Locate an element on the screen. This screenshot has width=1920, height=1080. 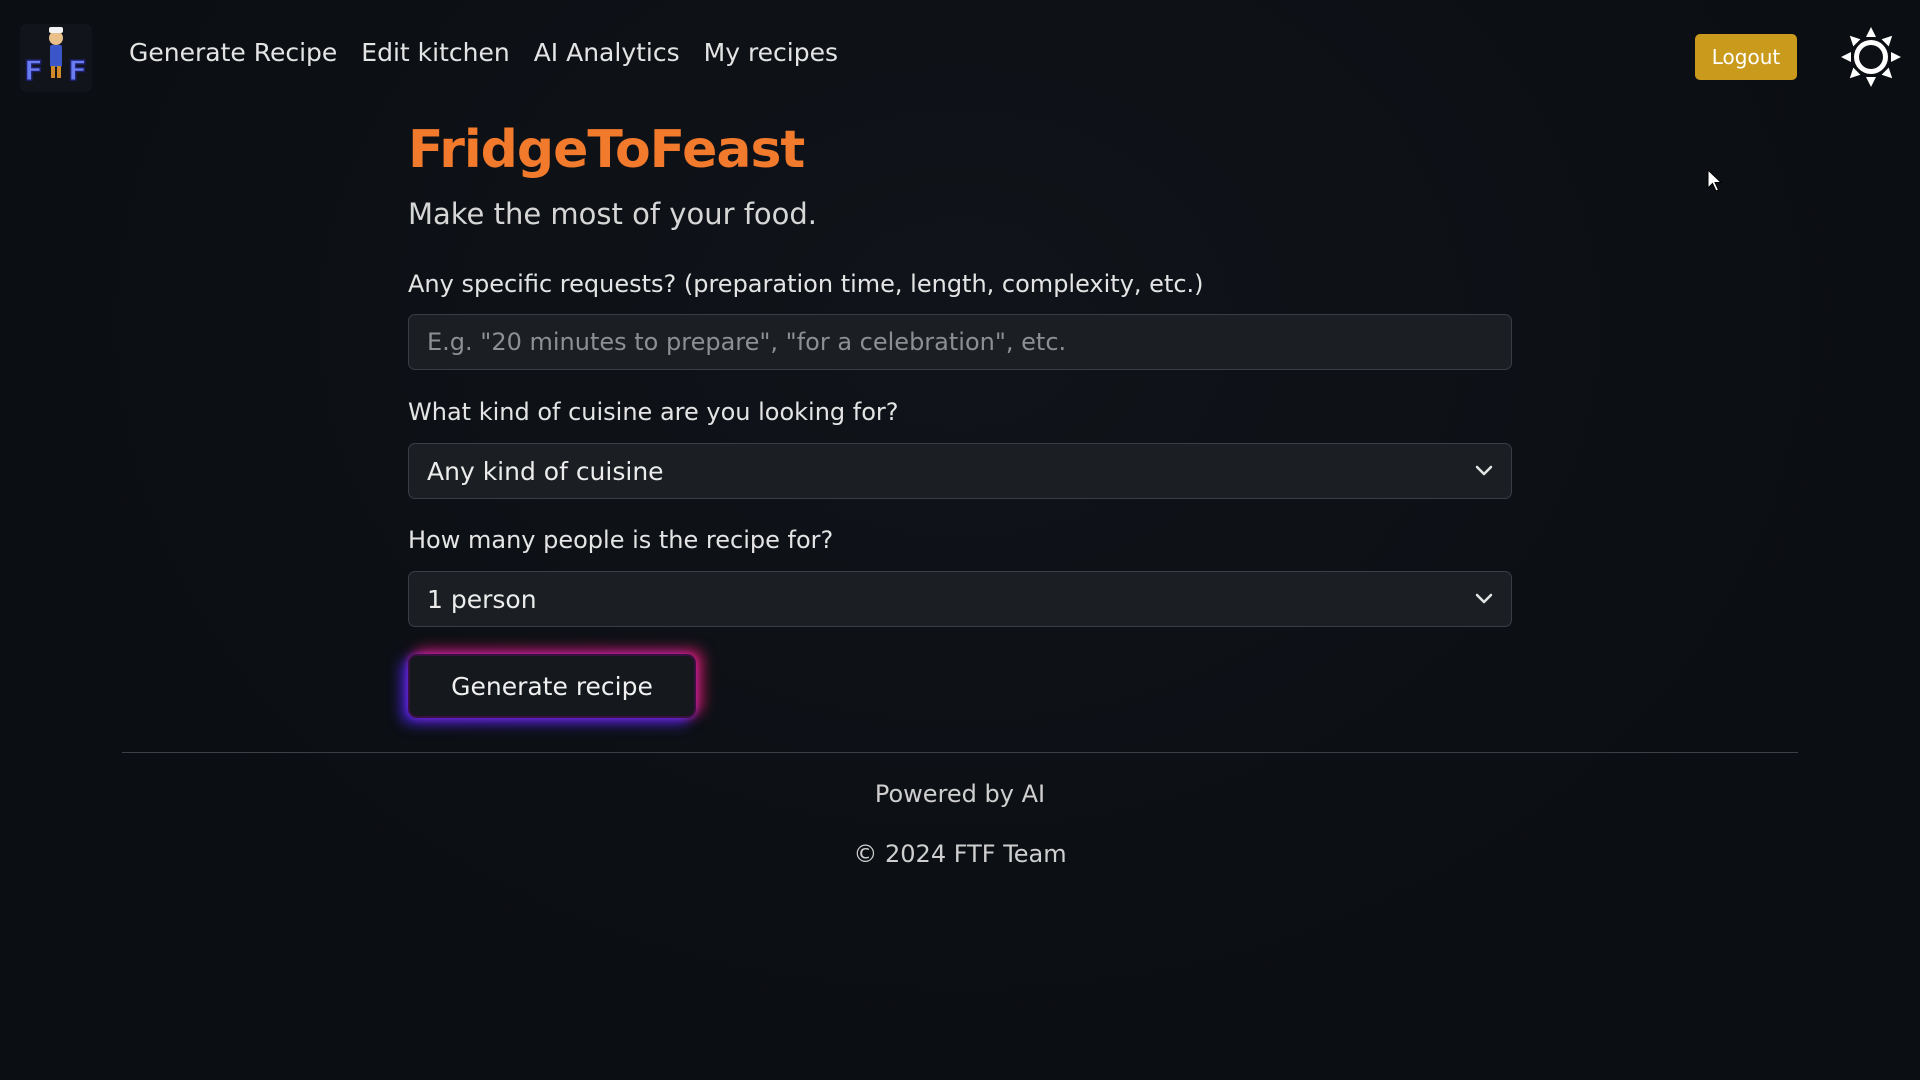
nav-link-edit-kitchen: Edit kitchen is located at coordinates (435, 52).